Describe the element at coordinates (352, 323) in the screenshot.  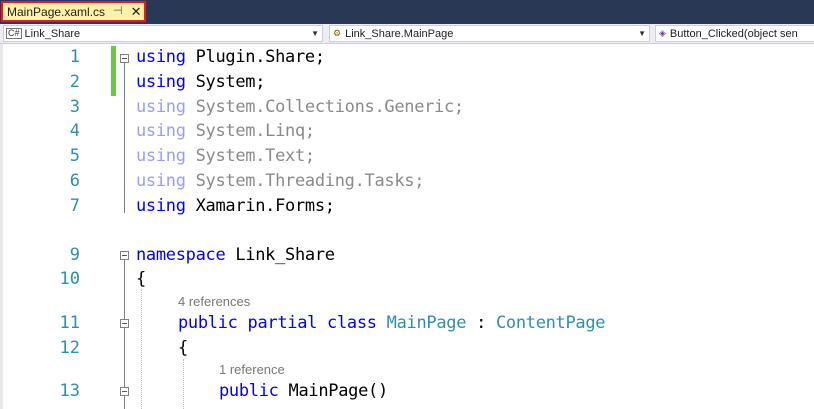
I see `code-token: class` at that location.